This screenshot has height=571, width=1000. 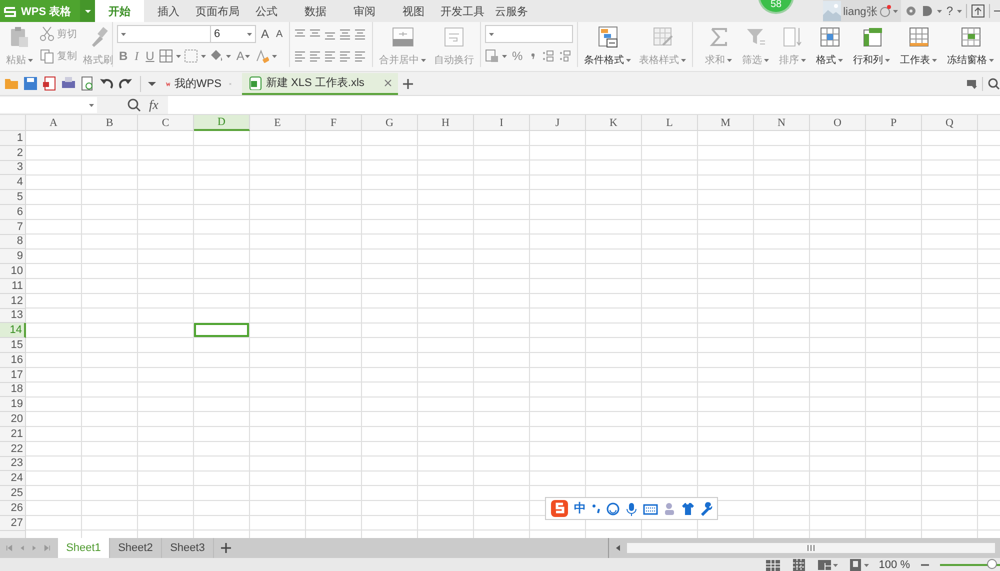 I want to click on previous-sheet-icon, so click(x=21, y=548).